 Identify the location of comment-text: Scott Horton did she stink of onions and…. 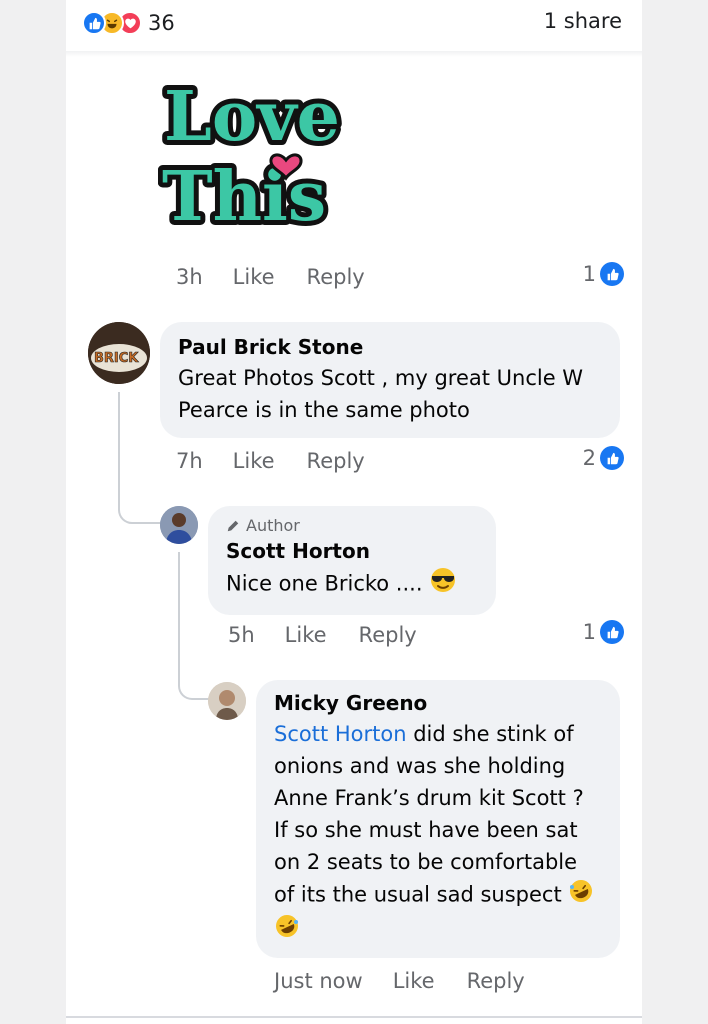
(438, 833).